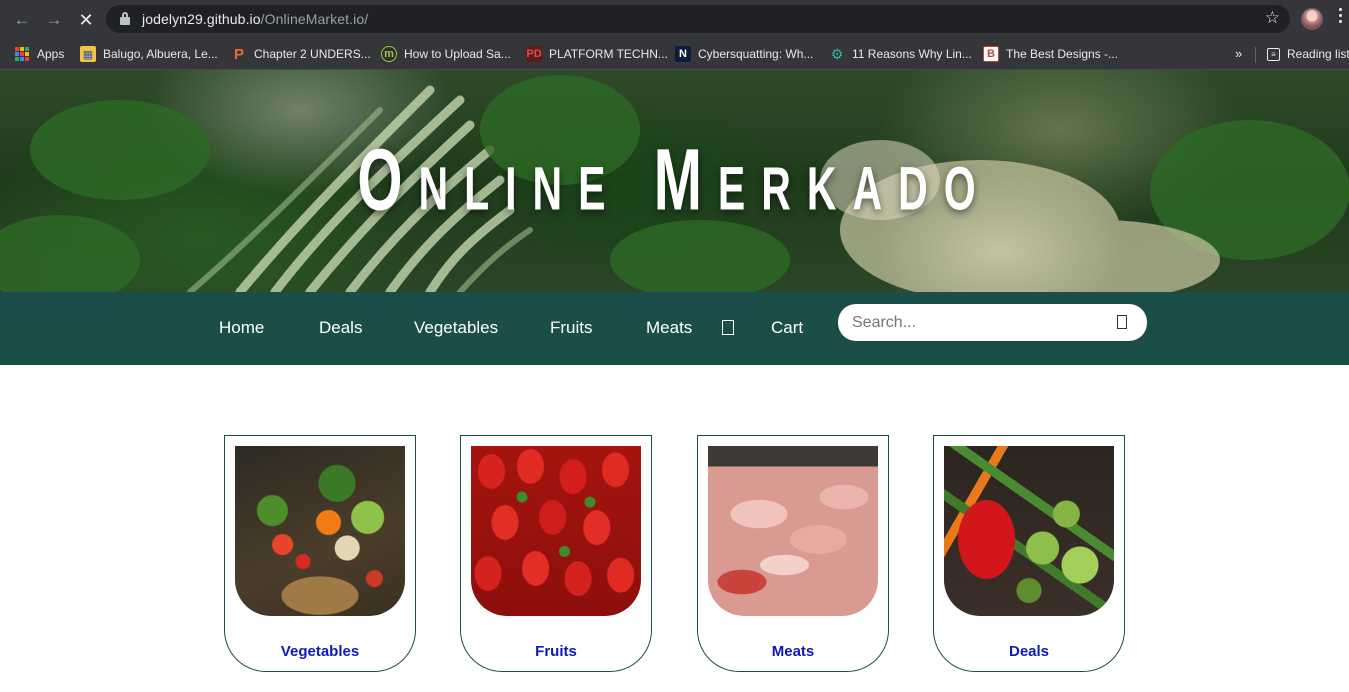  Describe the element at coordinates (793, 651) in the screenshot. I see `category-label: Meats` at that location.